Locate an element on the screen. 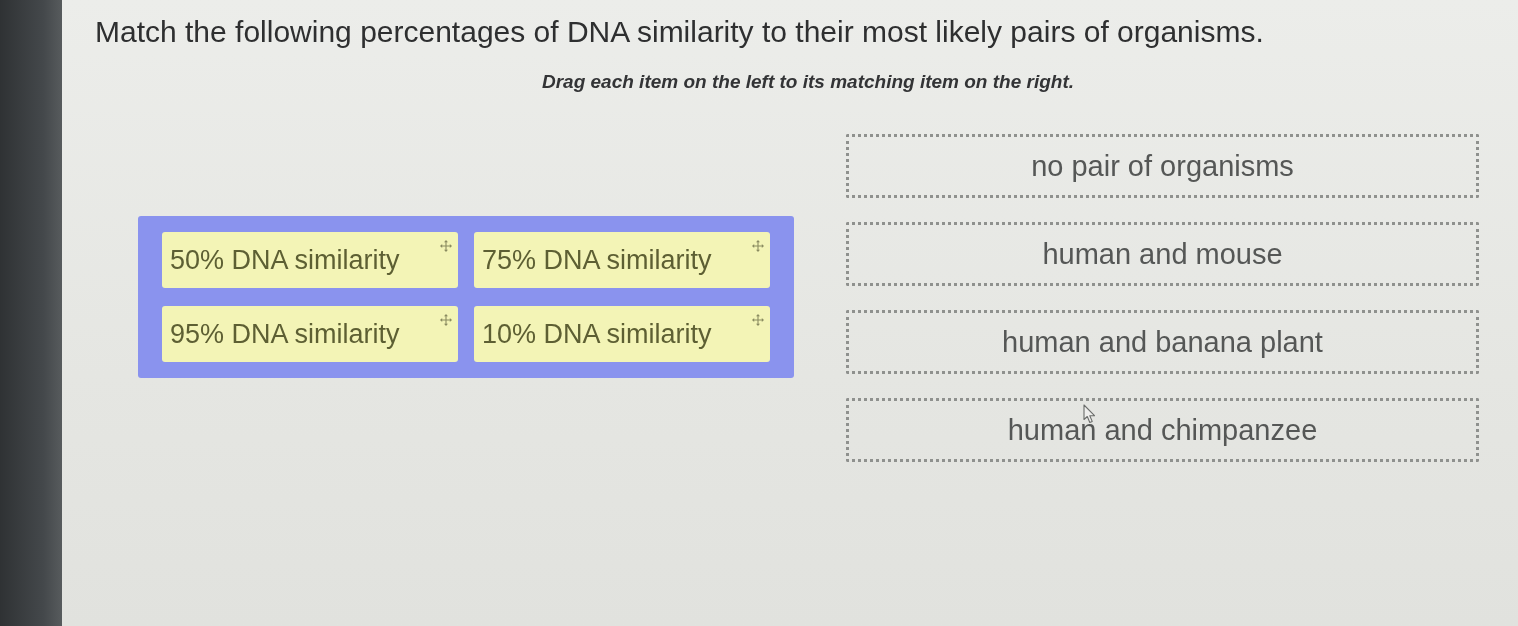  instruction-text: Drag each item on the left to its matching item on the right. is located at coordinates (807, 82).